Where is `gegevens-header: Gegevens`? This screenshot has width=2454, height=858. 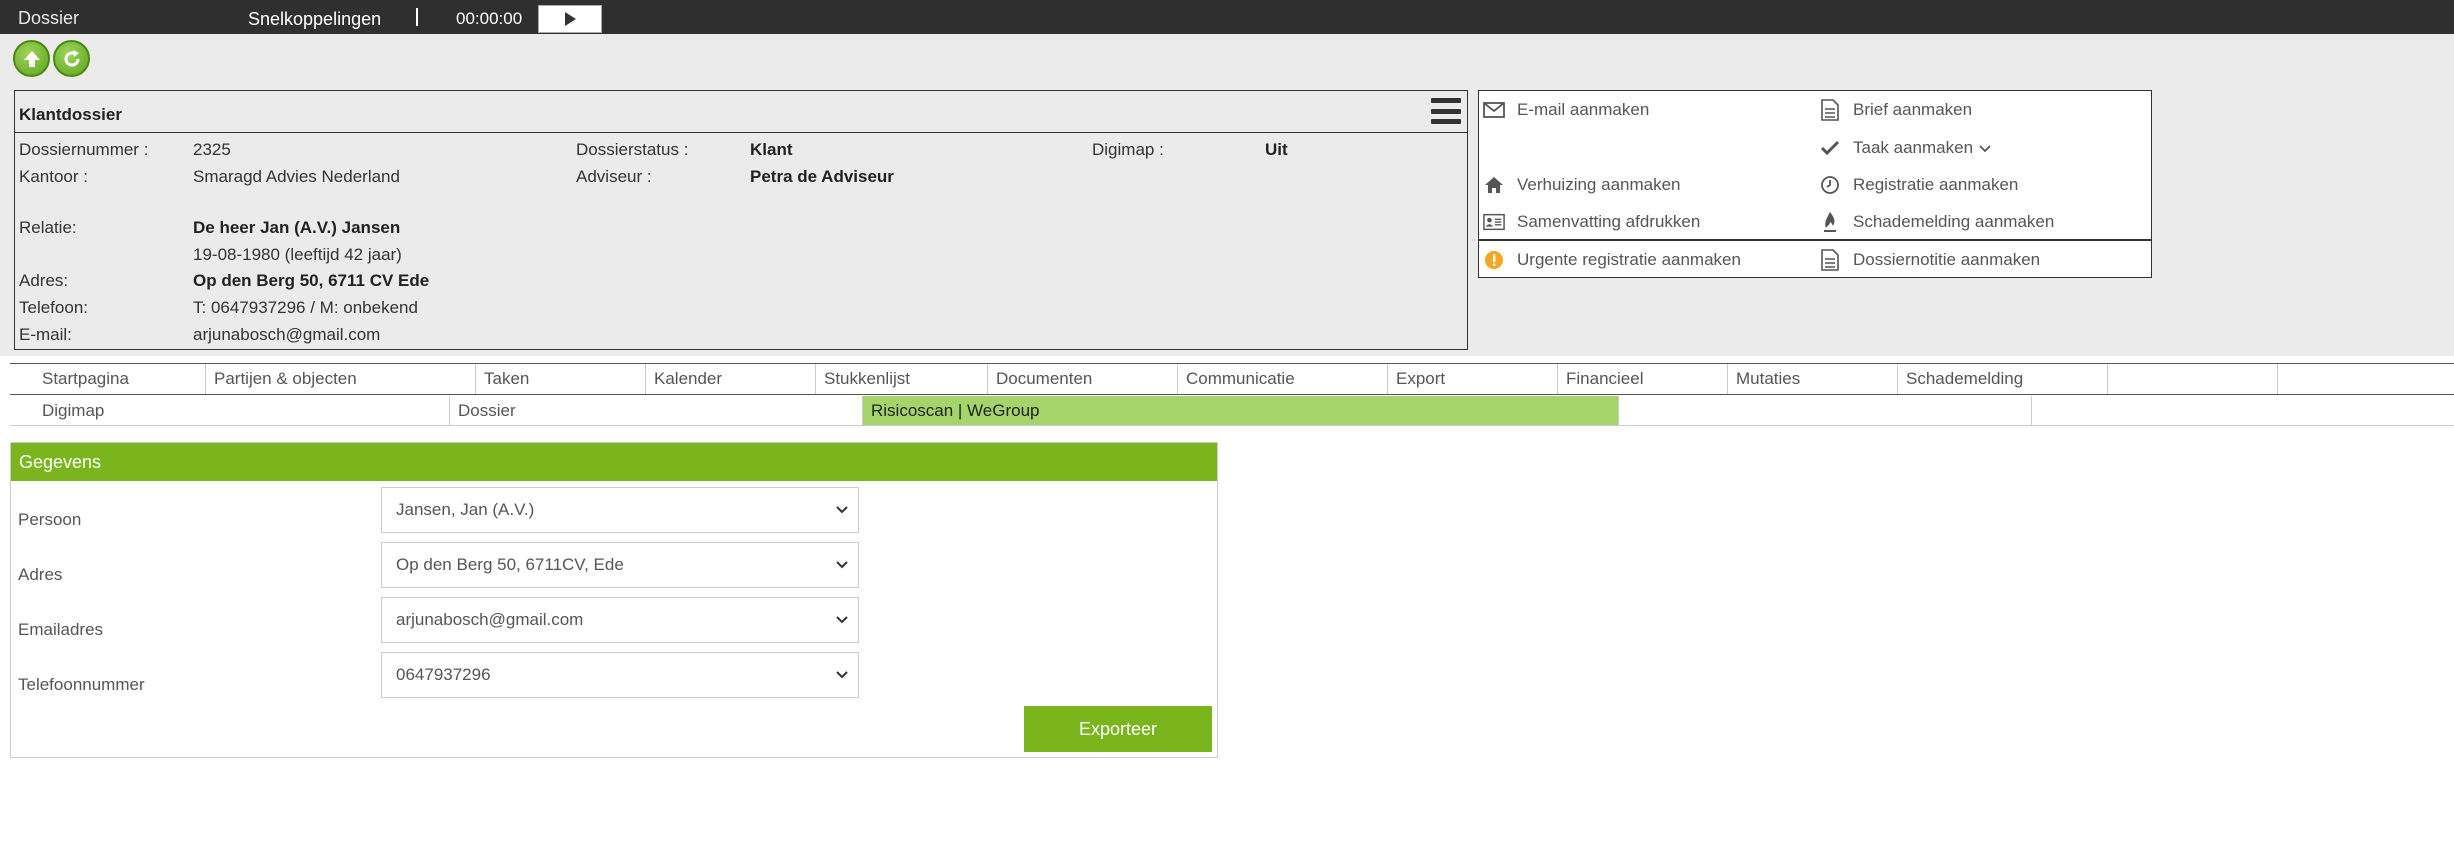 gegevens-header: Gegevens is located at coordinates (614, 462).